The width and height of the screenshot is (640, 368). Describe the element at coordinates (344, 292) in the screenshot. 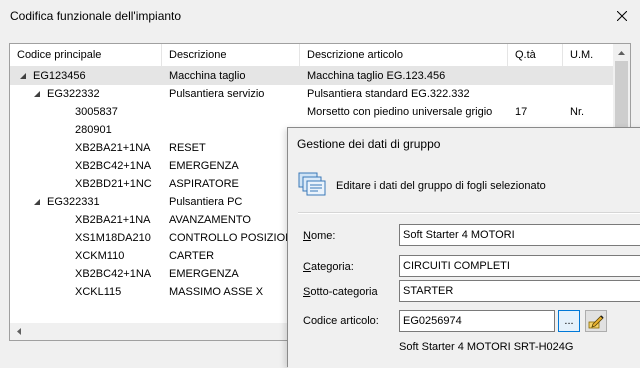

I see `label-text: otto-categoria` at that location.